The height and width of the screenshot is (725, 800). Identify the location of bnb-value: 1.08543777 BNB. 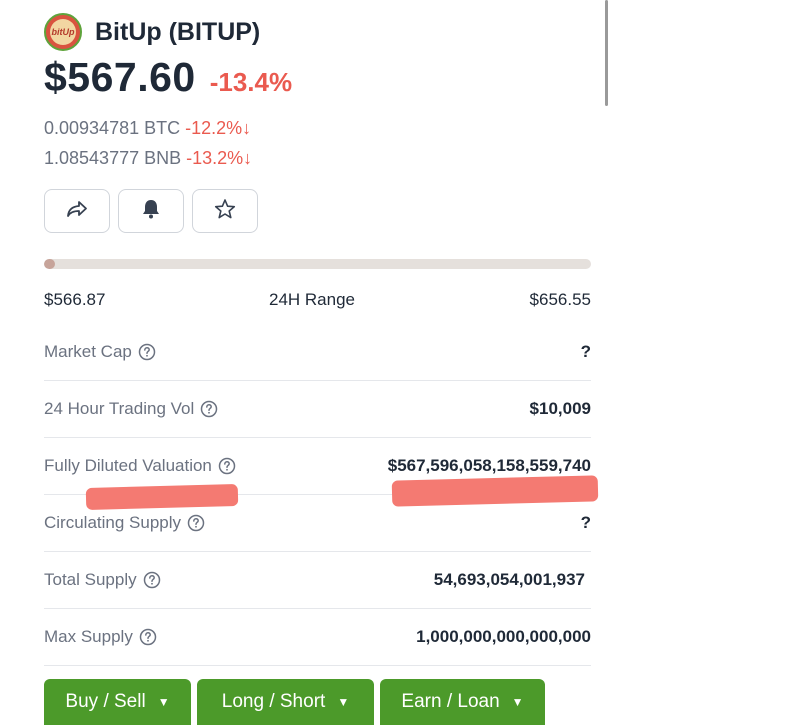
(113, 158).